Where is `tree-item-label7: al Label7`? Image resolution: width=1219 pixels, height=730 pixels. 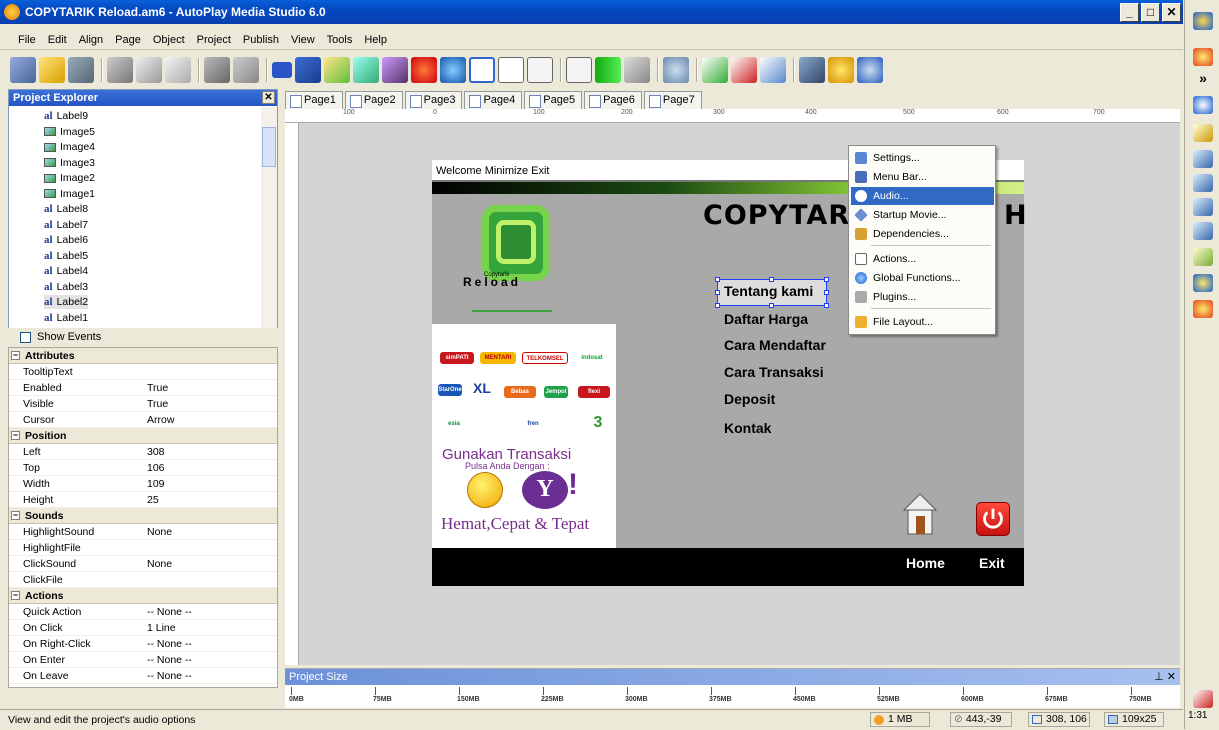 tree-item-label7: al Label7 is located at coordinates (66, 225).